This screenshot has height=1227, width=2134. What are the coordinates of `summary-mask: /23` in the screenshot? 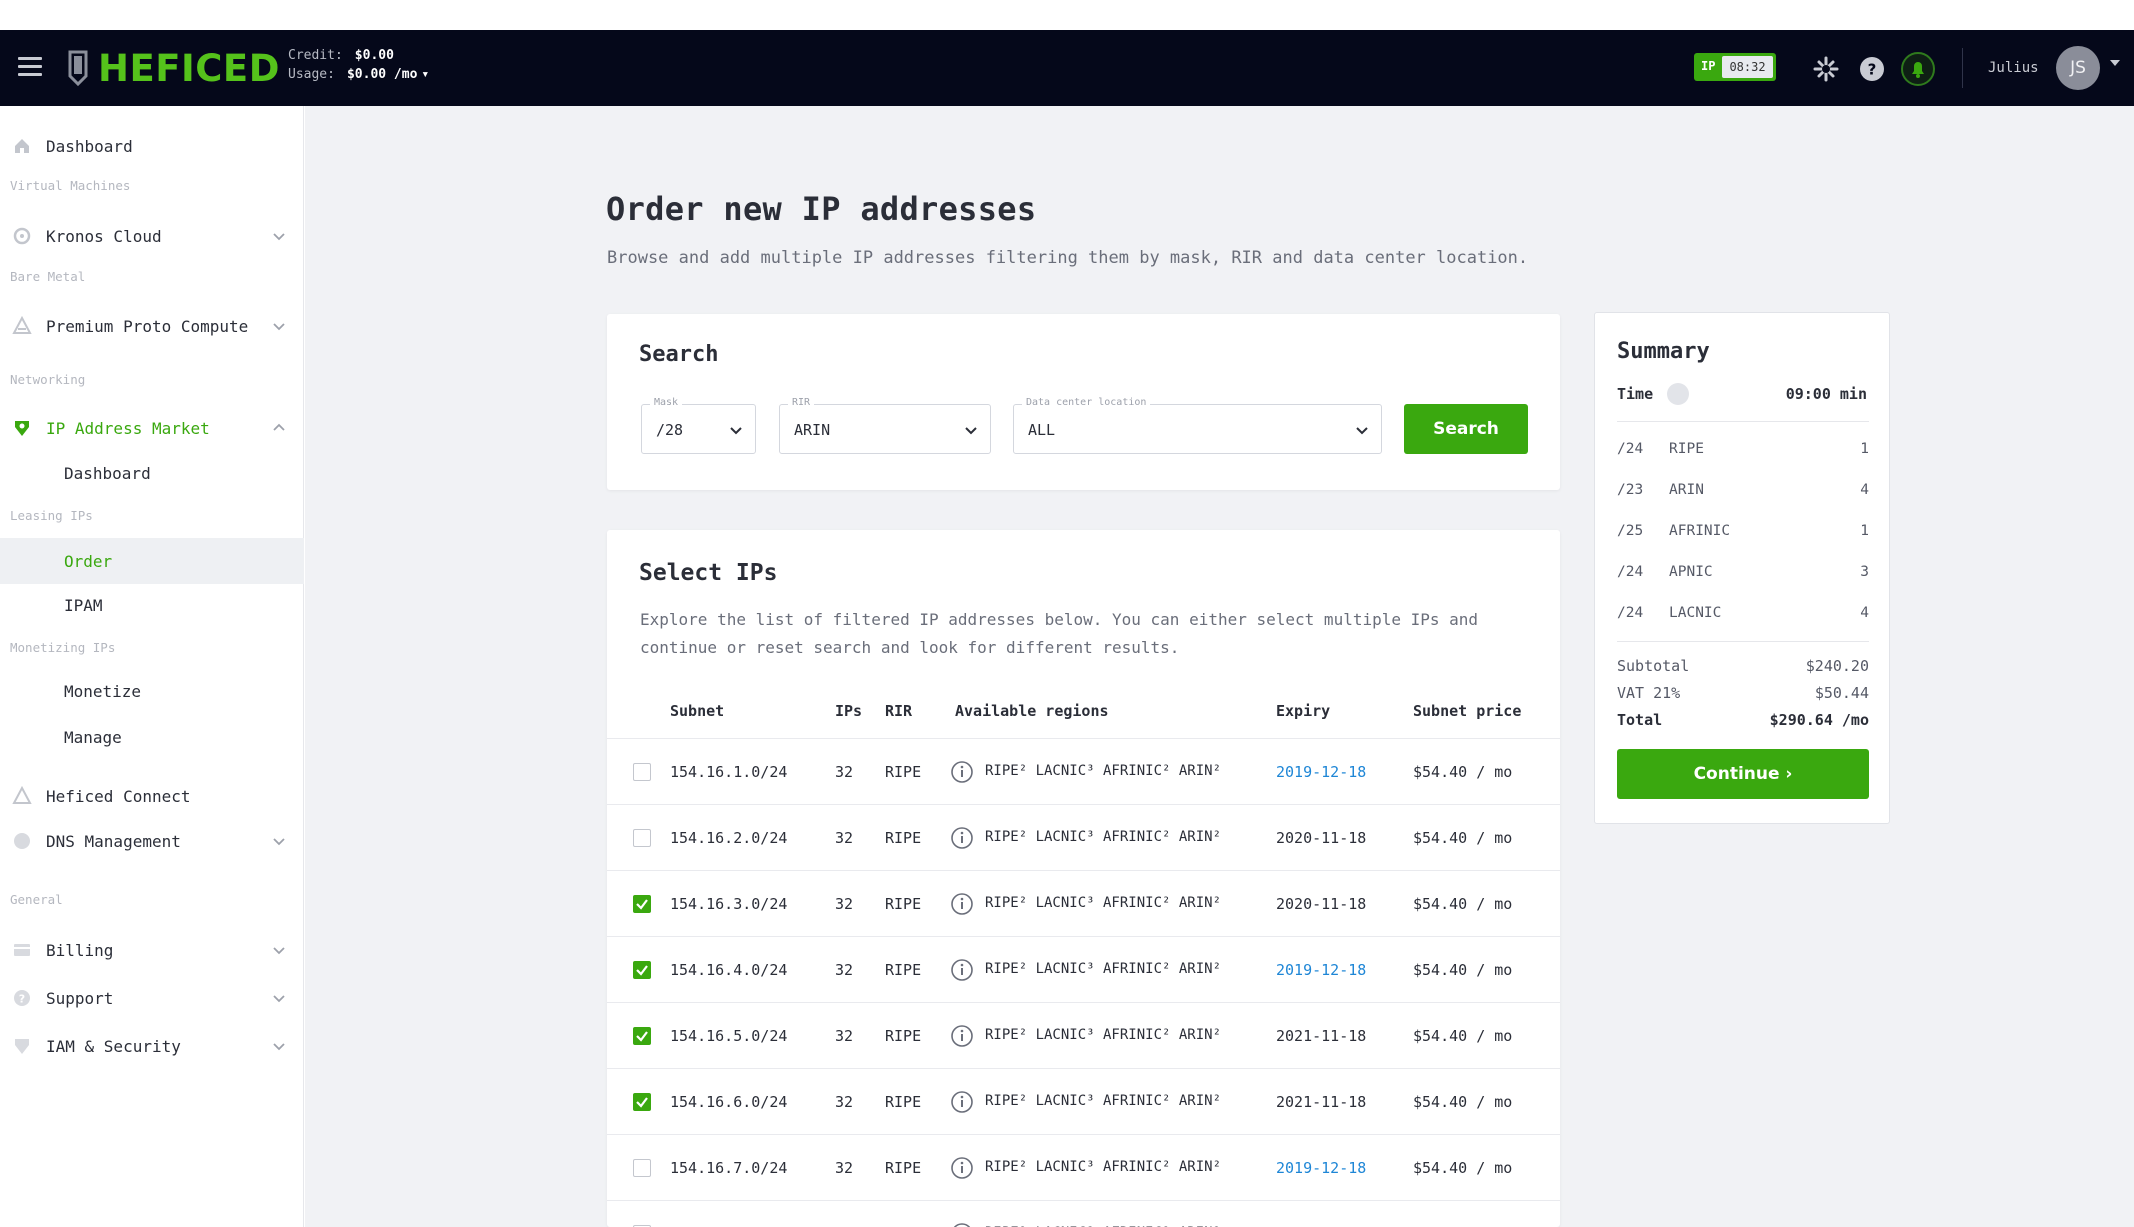 It's located at (1630, 490).